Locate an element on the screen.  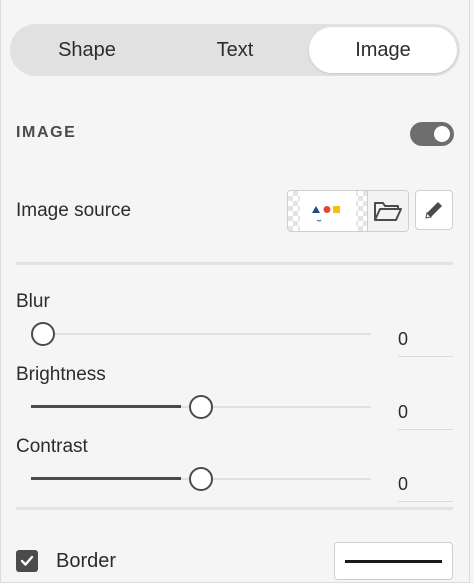
tab-text: Text is located at coordinates (235, 50).